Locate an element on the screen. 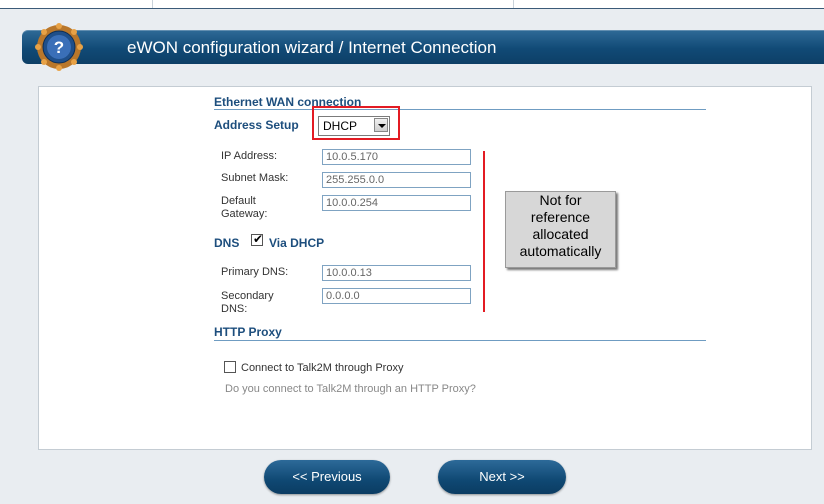 Image resolution: width=824 pixels, height=504 pixels. question-circle-icon: ? is located at coordinates (59, 47).